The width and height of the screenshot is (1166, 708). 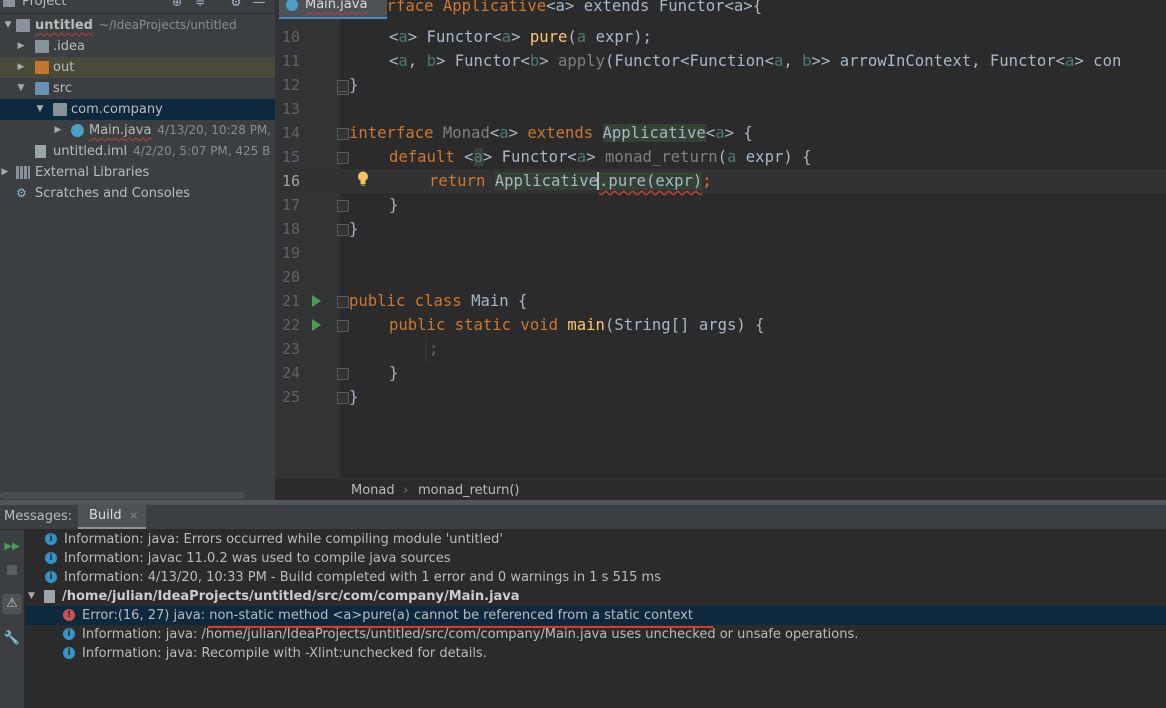 What do you see at coordinates (12, 604) in the screenshot?
I see `warning-filter-icon: ⚠` at bounding box center [12, 604].